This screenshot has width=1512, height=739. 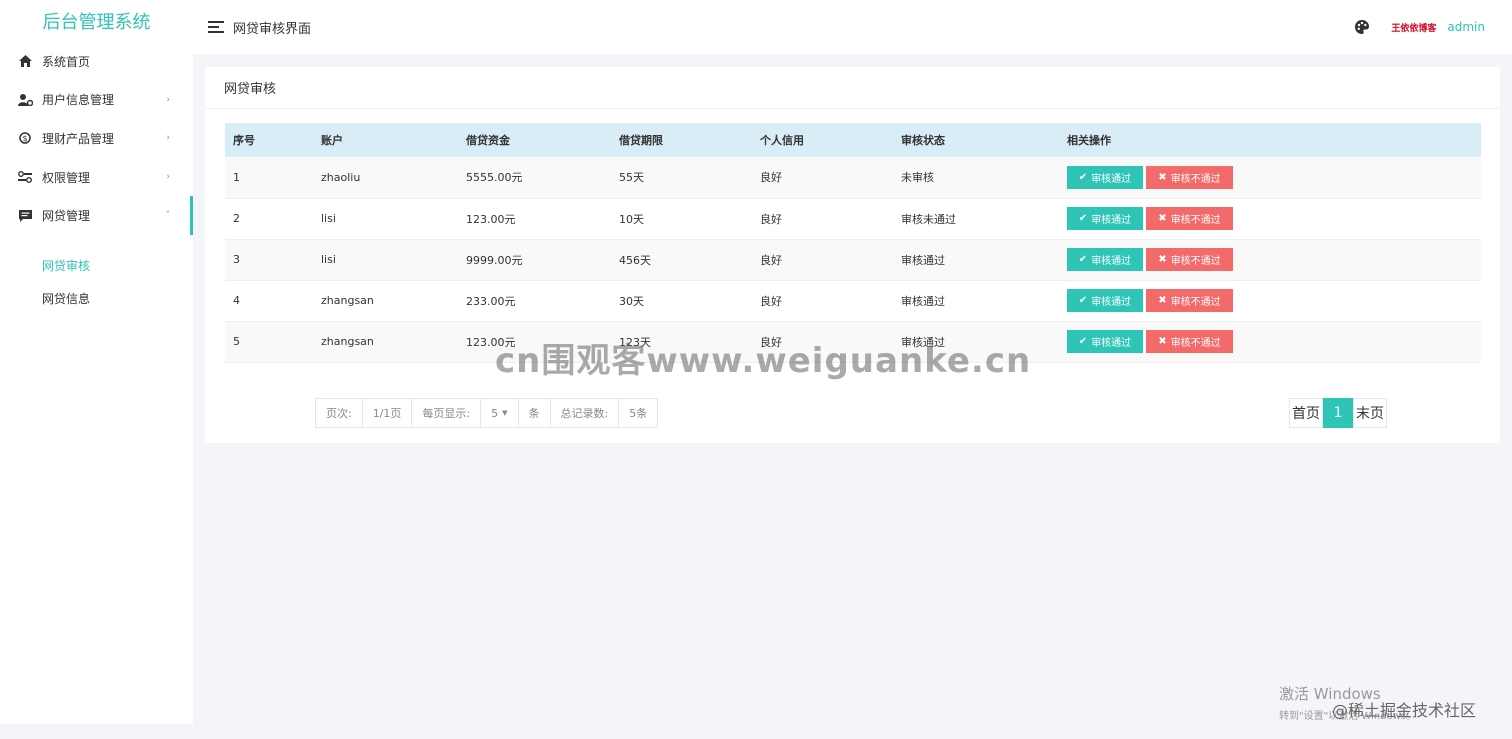 I want to click on finance-icon: $, so click(x=25, y=138).